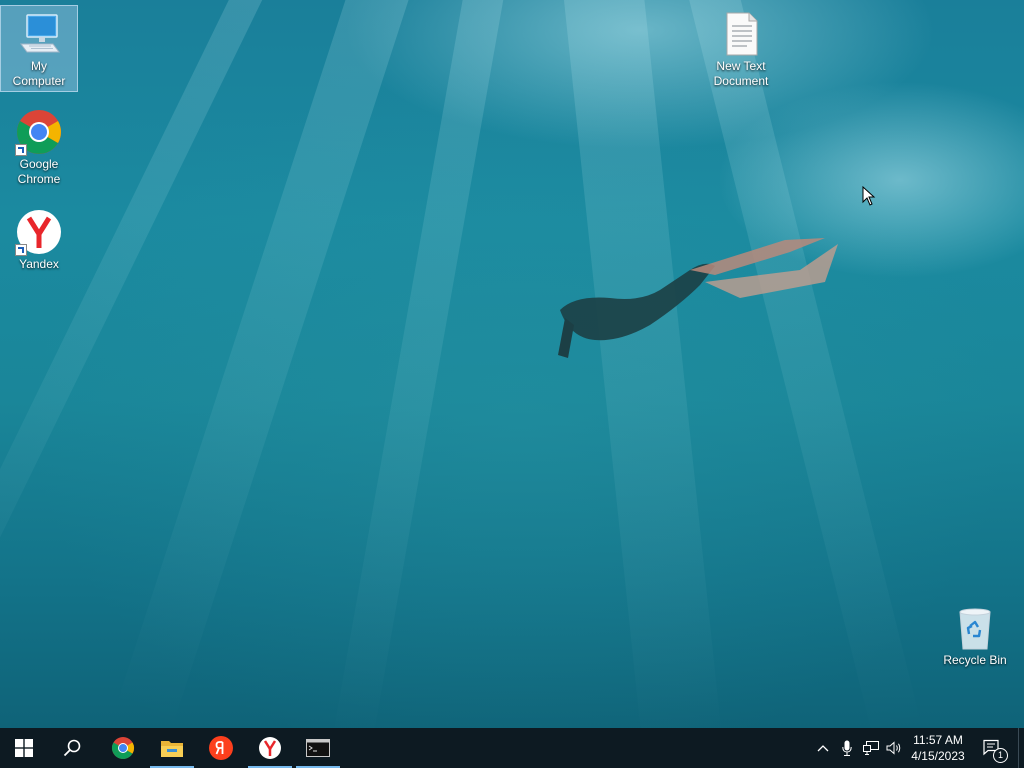  What do you see at coordinates (975, 660) in the screenshot?
I see `desktop-icon-label: Recycle Bin` at bounding box center [975, 660].